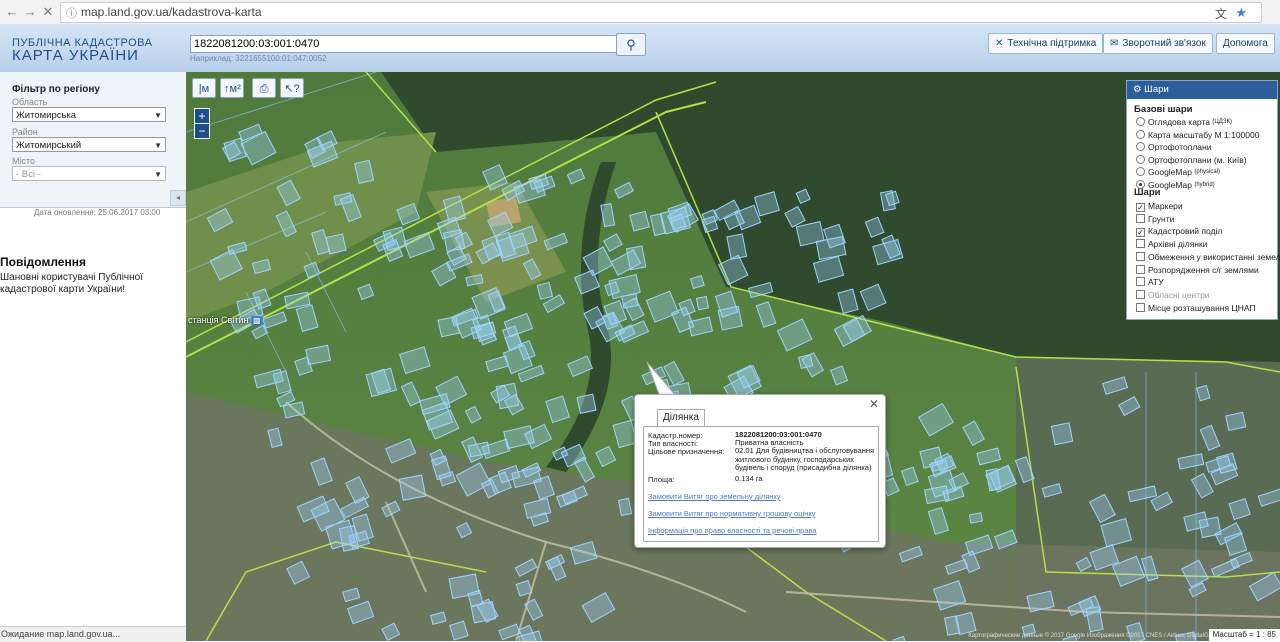 The width and height of the screenshot is (1280, 642). What do you see at coordinates (97, 212) in the screenshot?
I see `update-date: Дата оновлення: 25.06.2017 03:00` at bounding box center [97, 212].